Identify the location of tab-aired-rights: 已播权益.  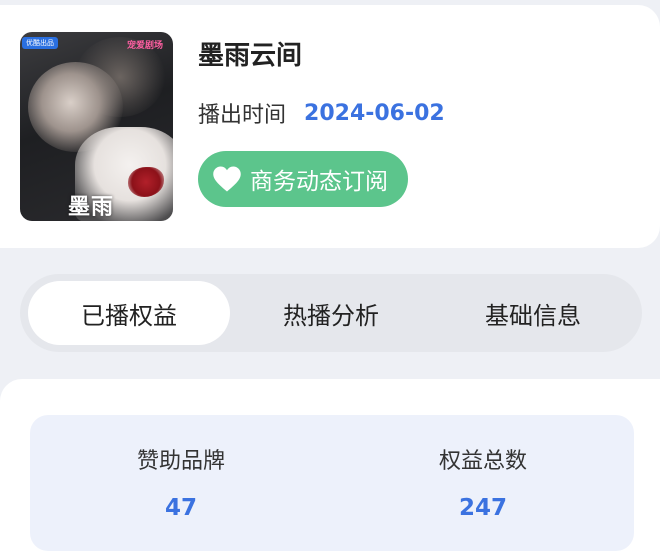
(129, 313).